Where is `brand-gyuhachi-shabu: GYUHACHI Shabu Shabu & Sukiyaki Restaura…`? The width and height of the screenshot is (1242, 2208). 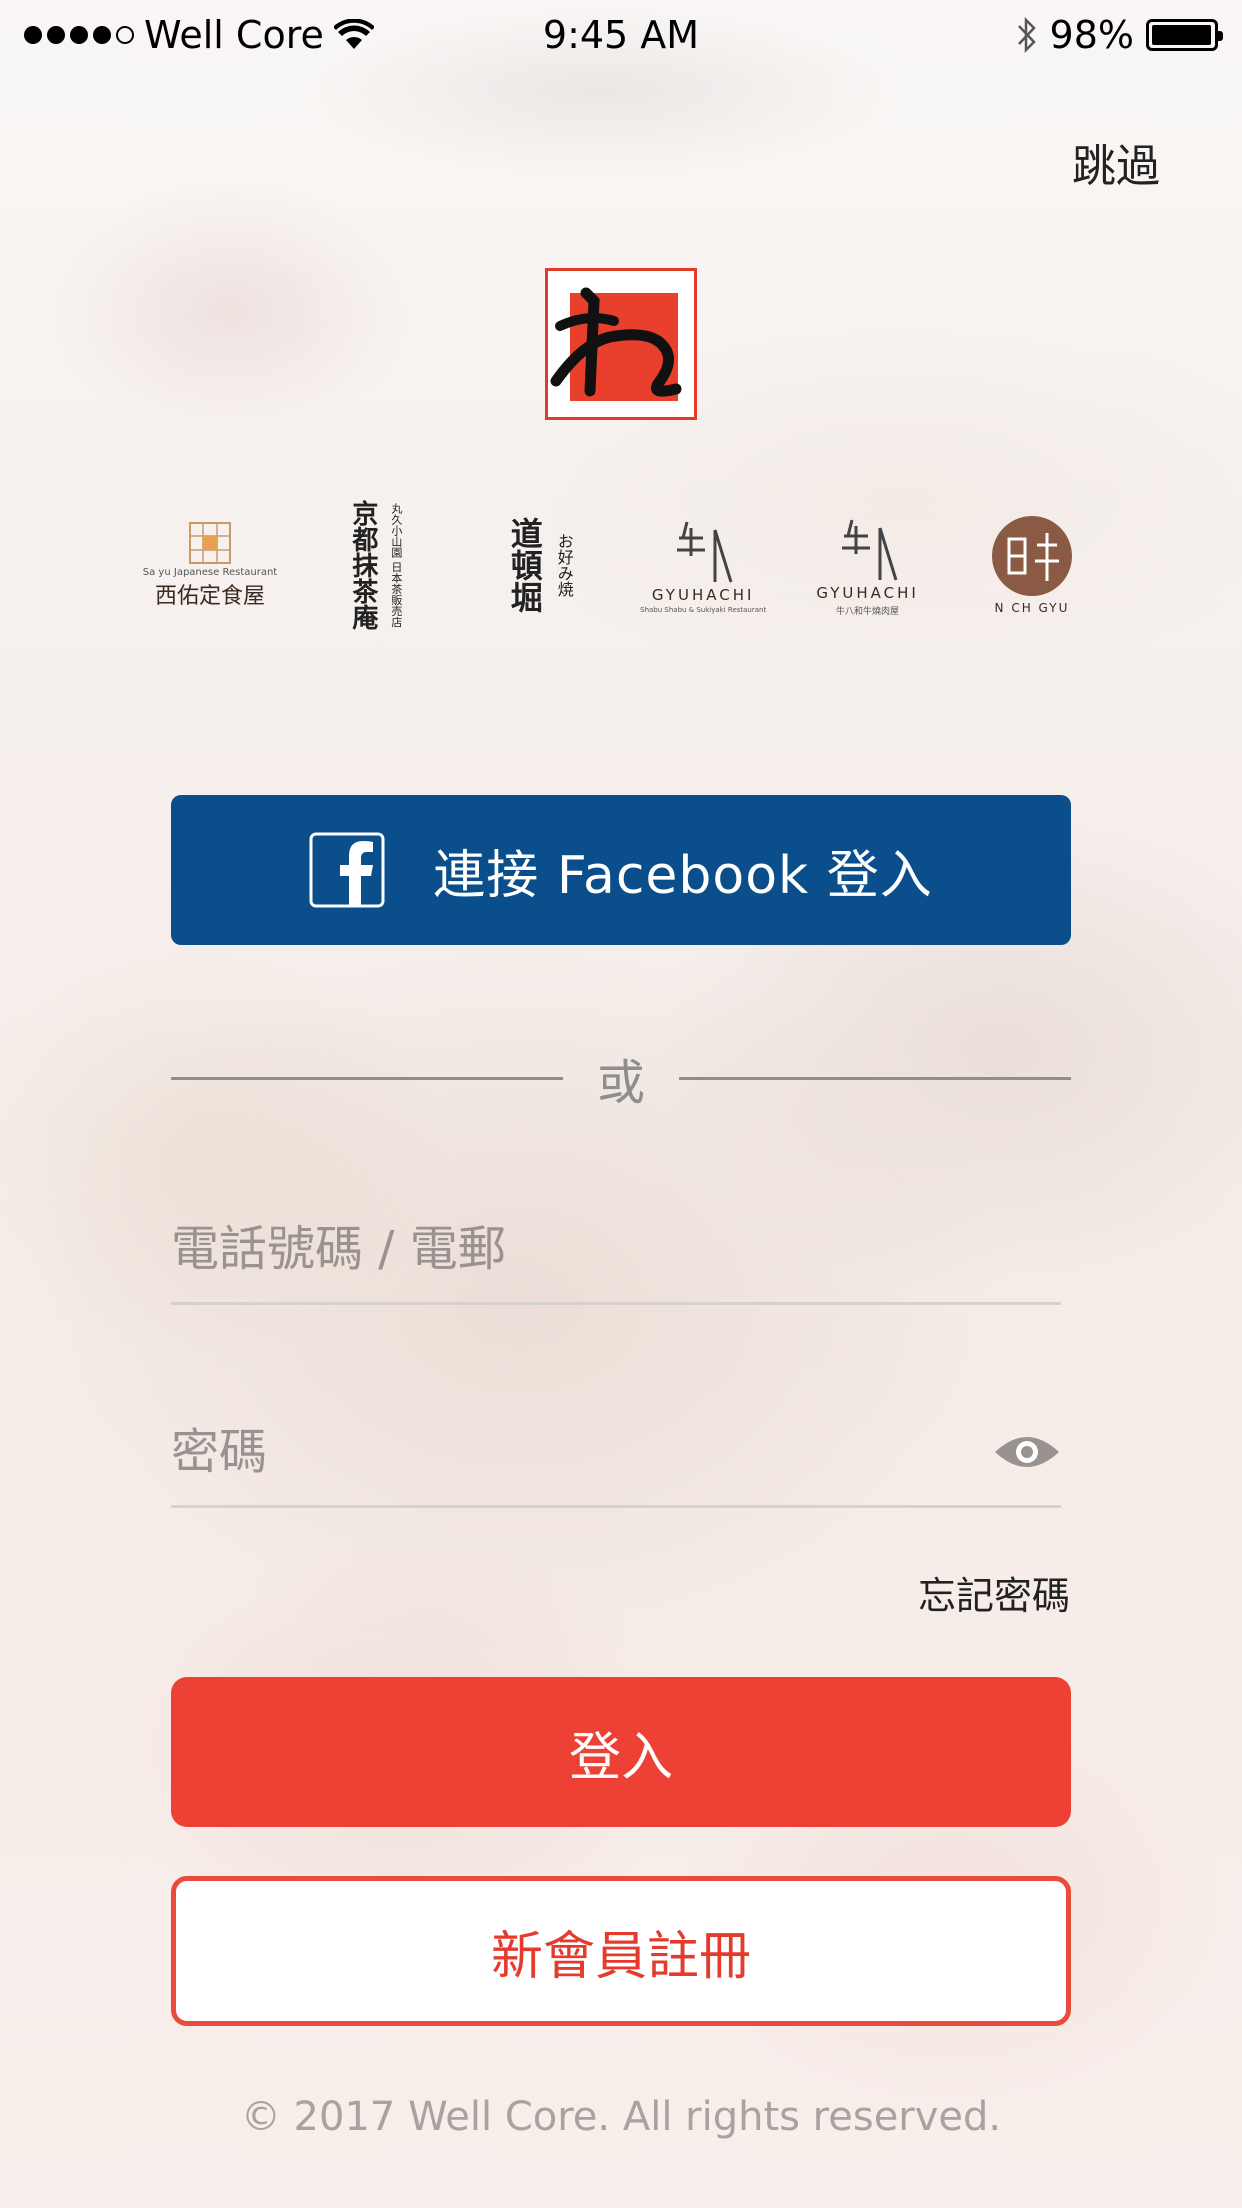
brand-gyuhachi-shabu: GYUHACHI Shabu Shabu & Sukiyaki Restaura… is located at coordinates (703, 565).